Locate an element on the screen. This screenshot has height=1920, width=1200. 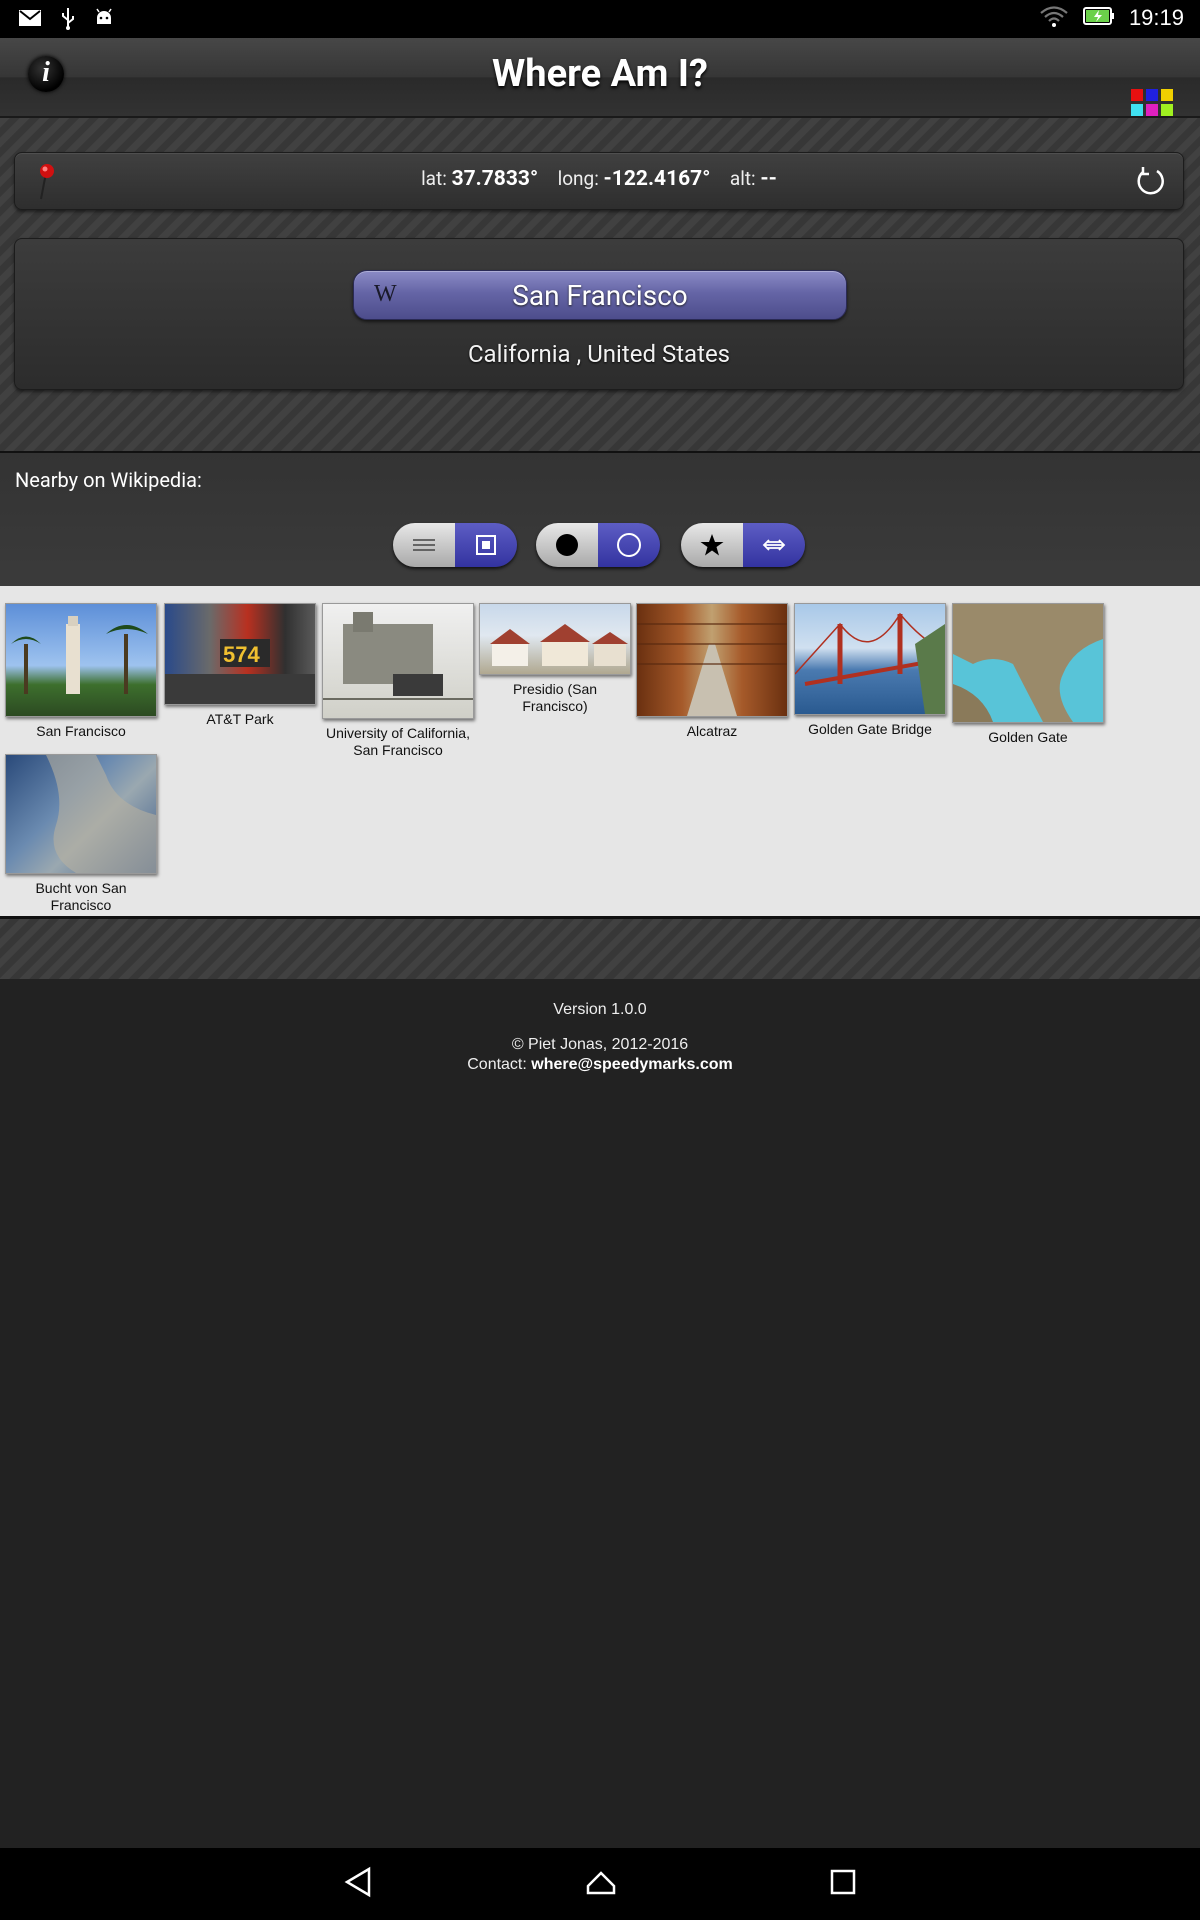
region-text: California , United States is located at coordinates (599, 354).